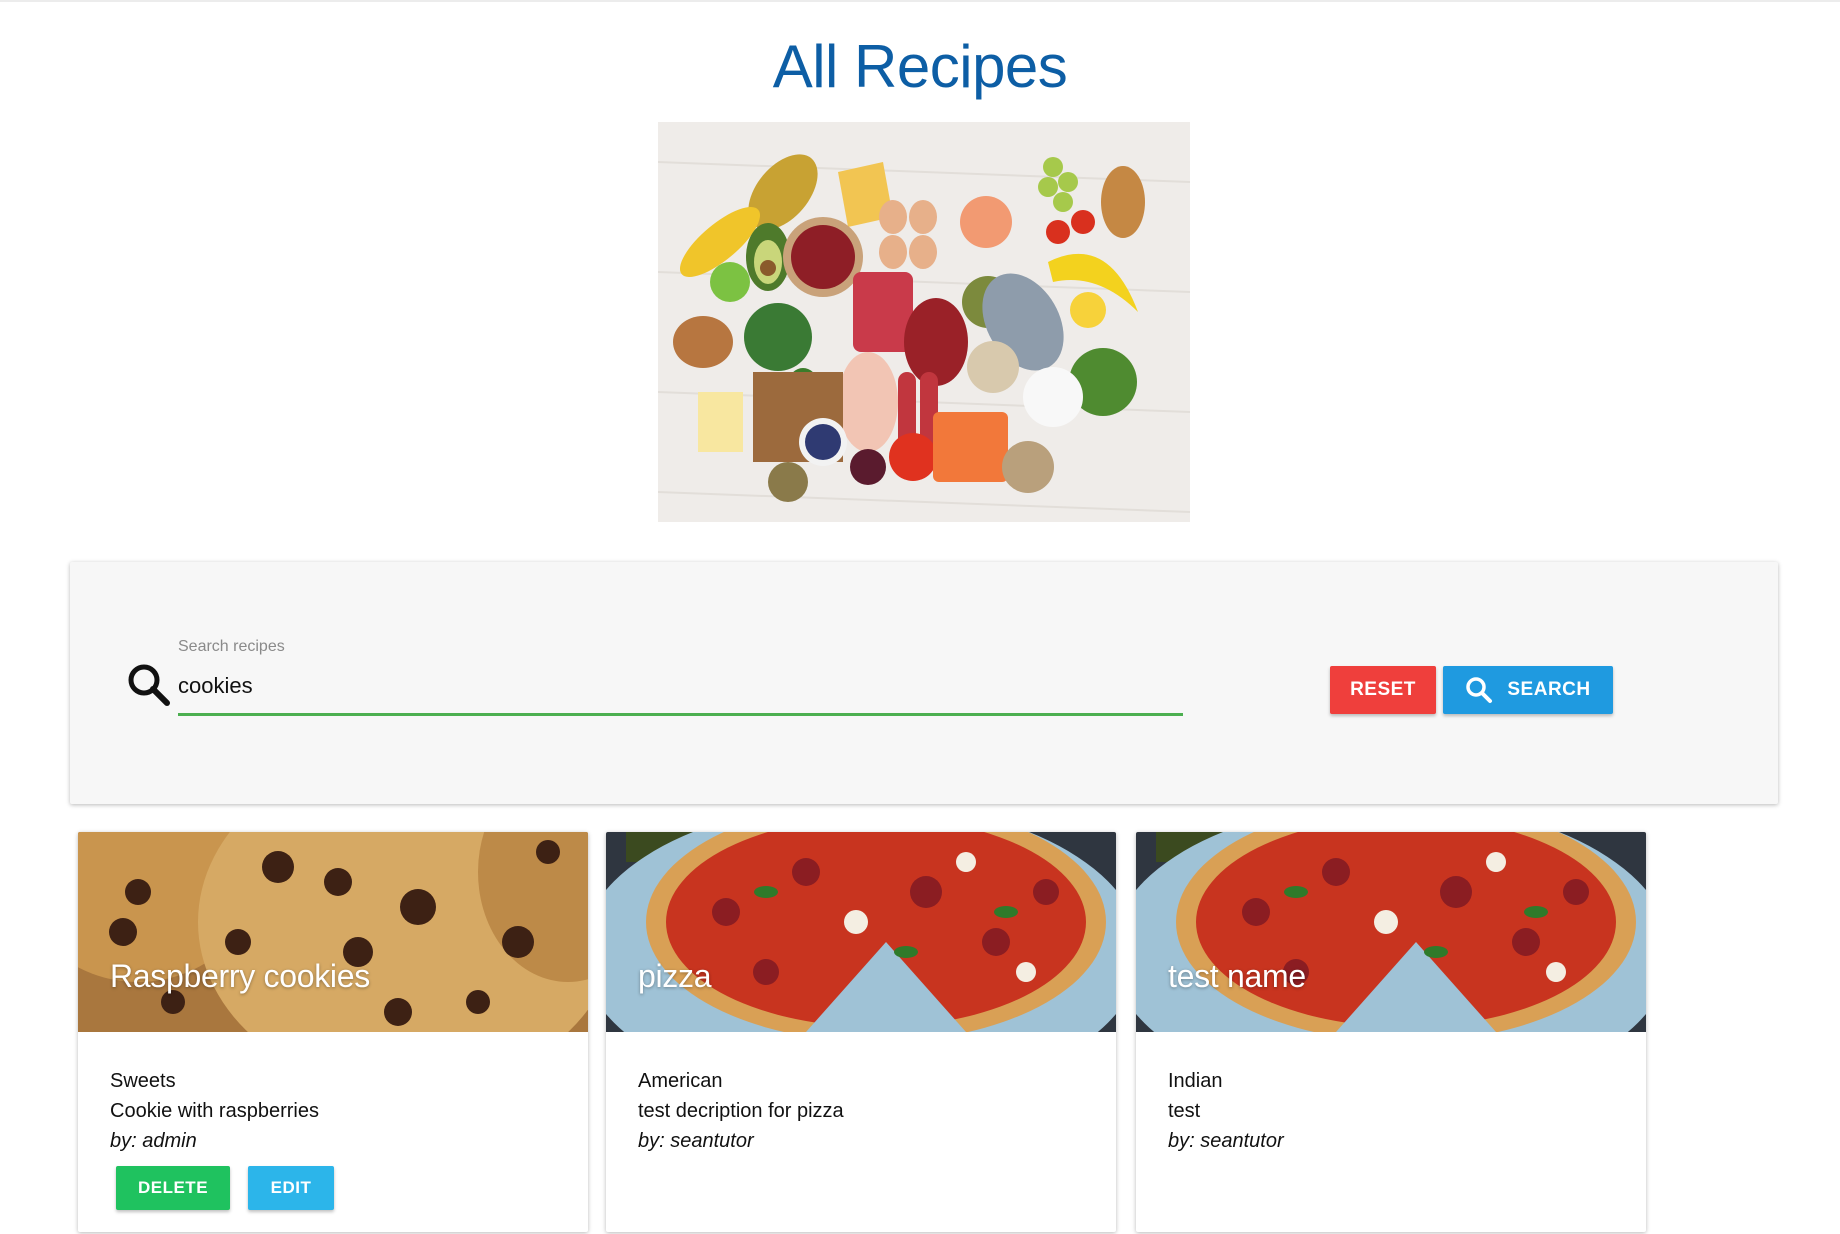 The height and width of the screenshot is (1234, 1840). What do you see at coordinates (680, 714) in the screenshot?
I see `search-input-underline` at bounding box center [680, 714].